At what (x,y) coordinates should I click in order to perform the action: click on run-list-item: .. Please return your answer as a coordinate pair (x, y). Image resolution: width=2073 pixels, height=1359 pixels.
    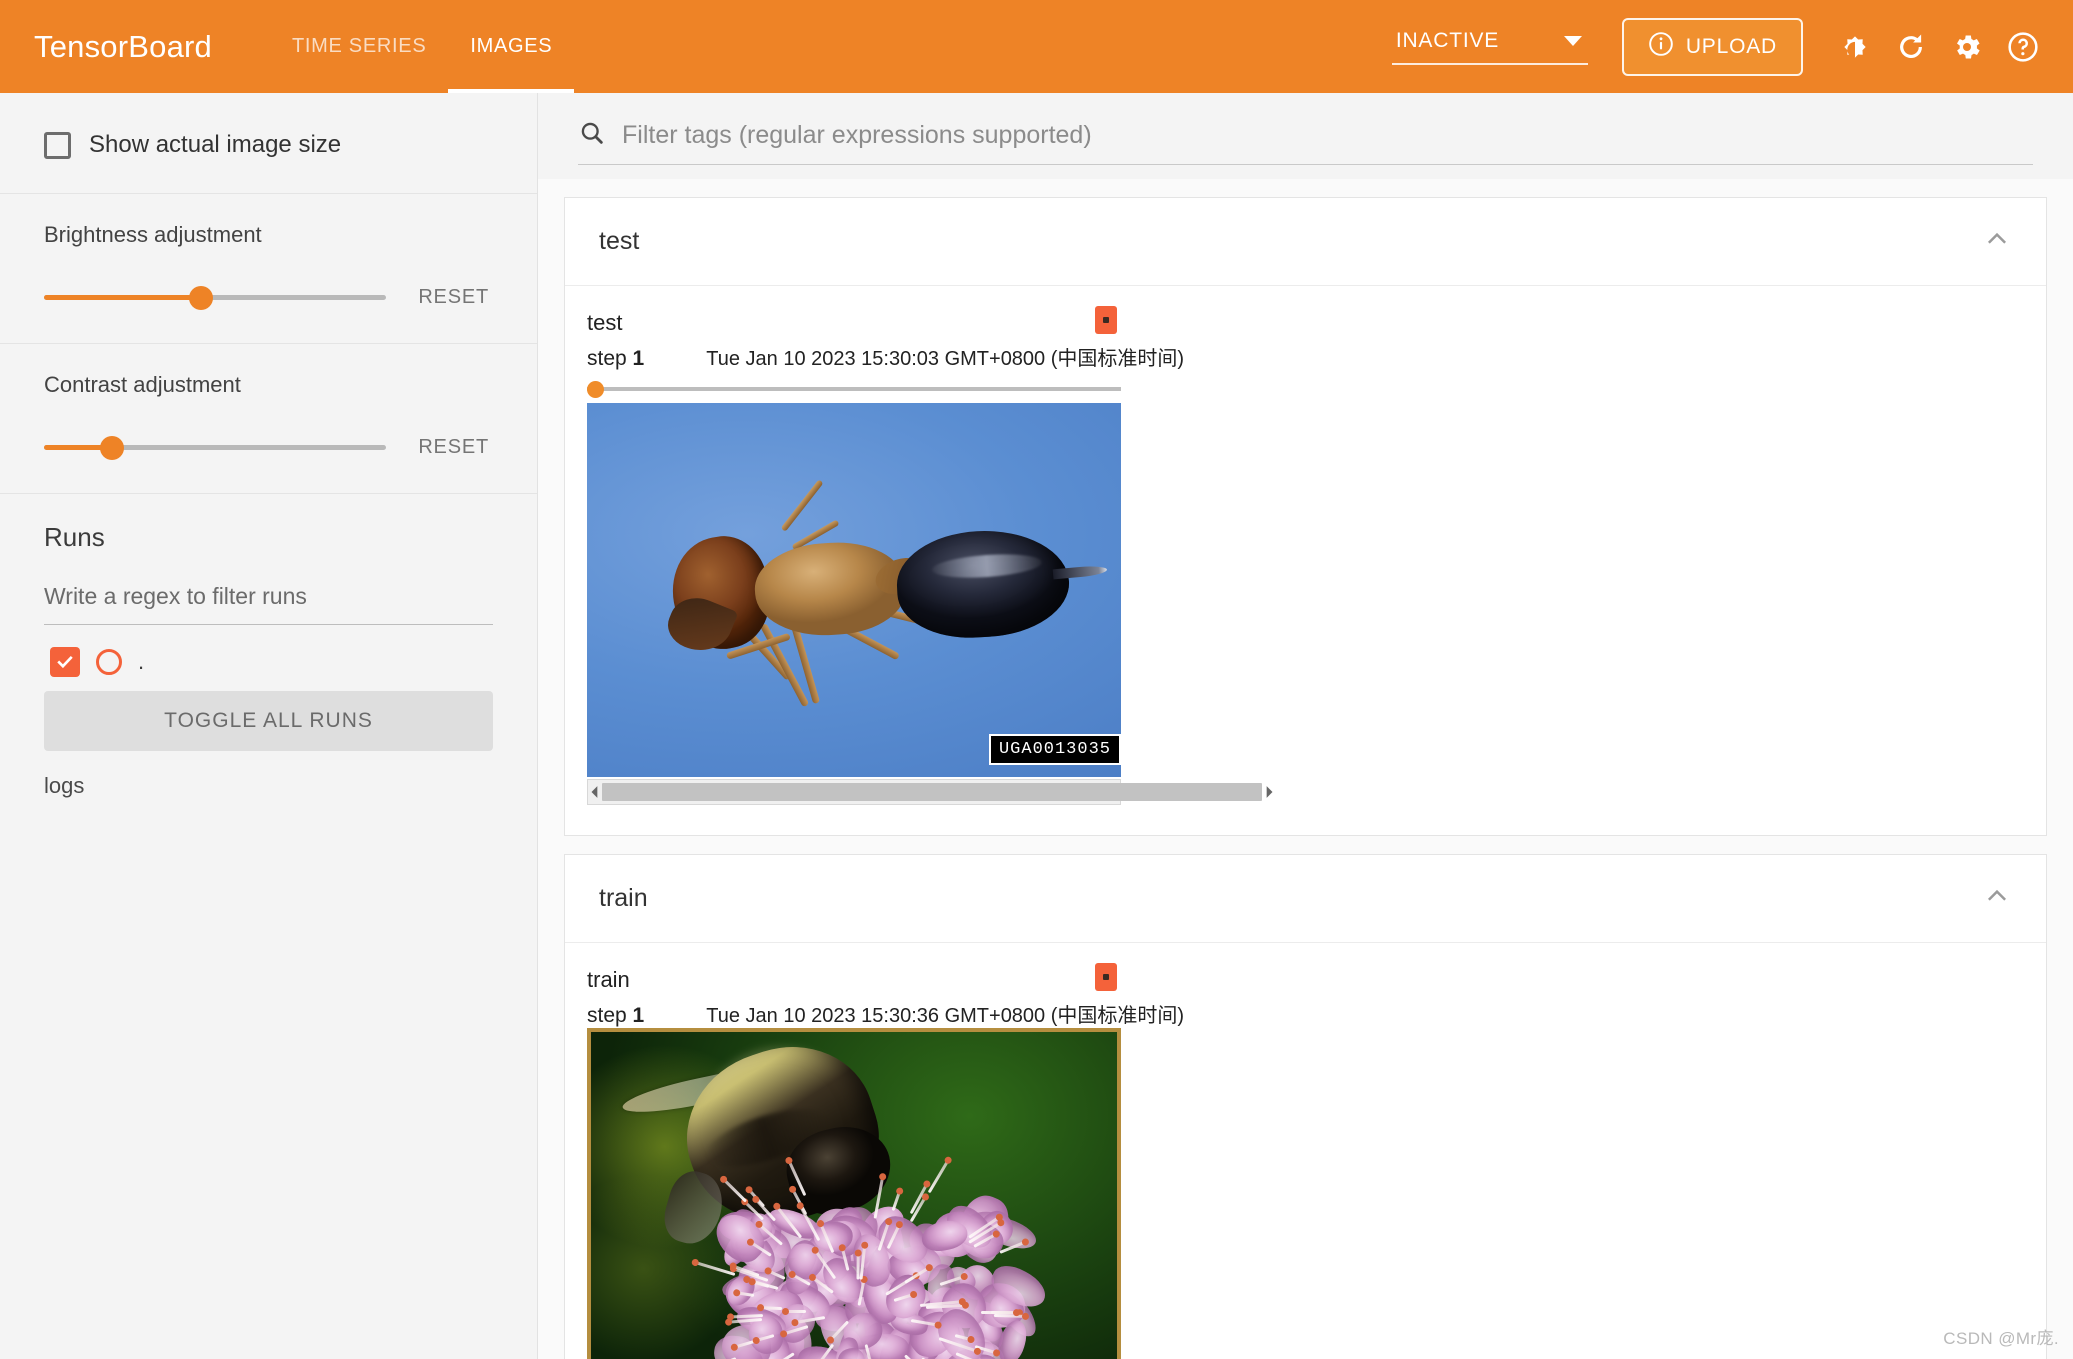
    Looking at the image, I should click on (271, 662).